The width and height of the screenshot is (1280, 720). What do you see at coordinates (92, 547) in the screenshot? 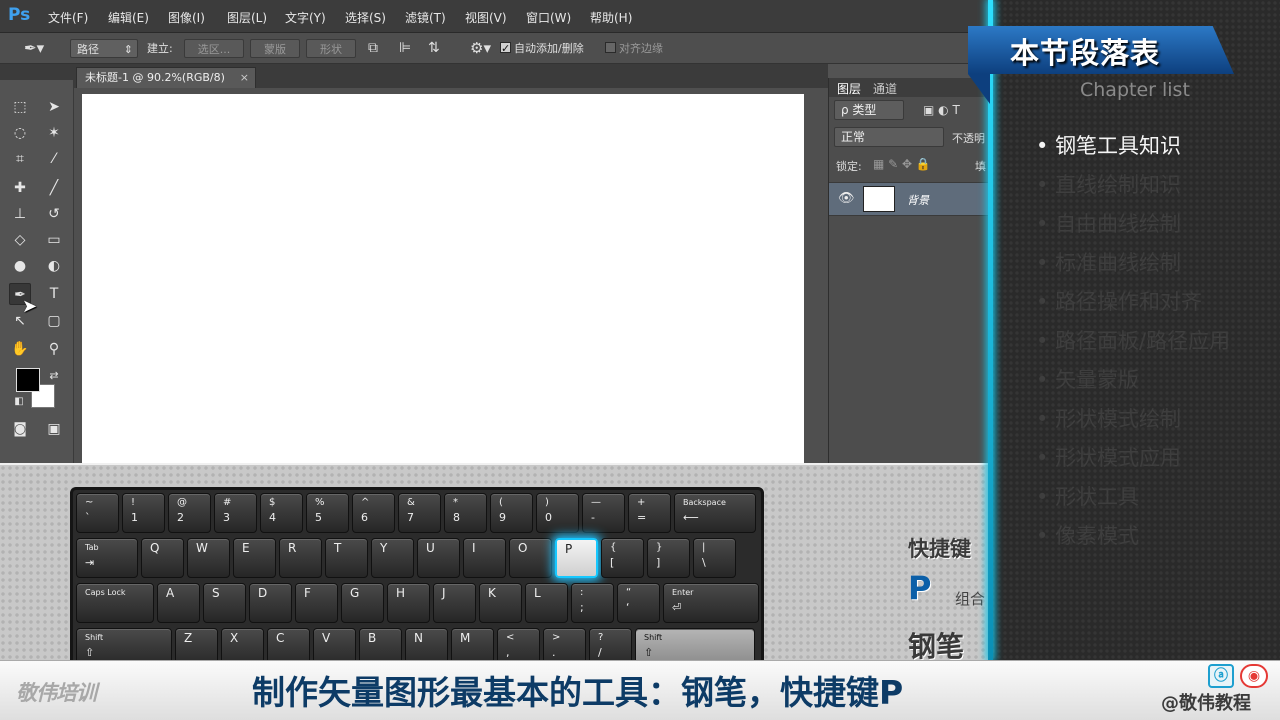
I see `key-label: Tab` at bounding box center [92, 547].